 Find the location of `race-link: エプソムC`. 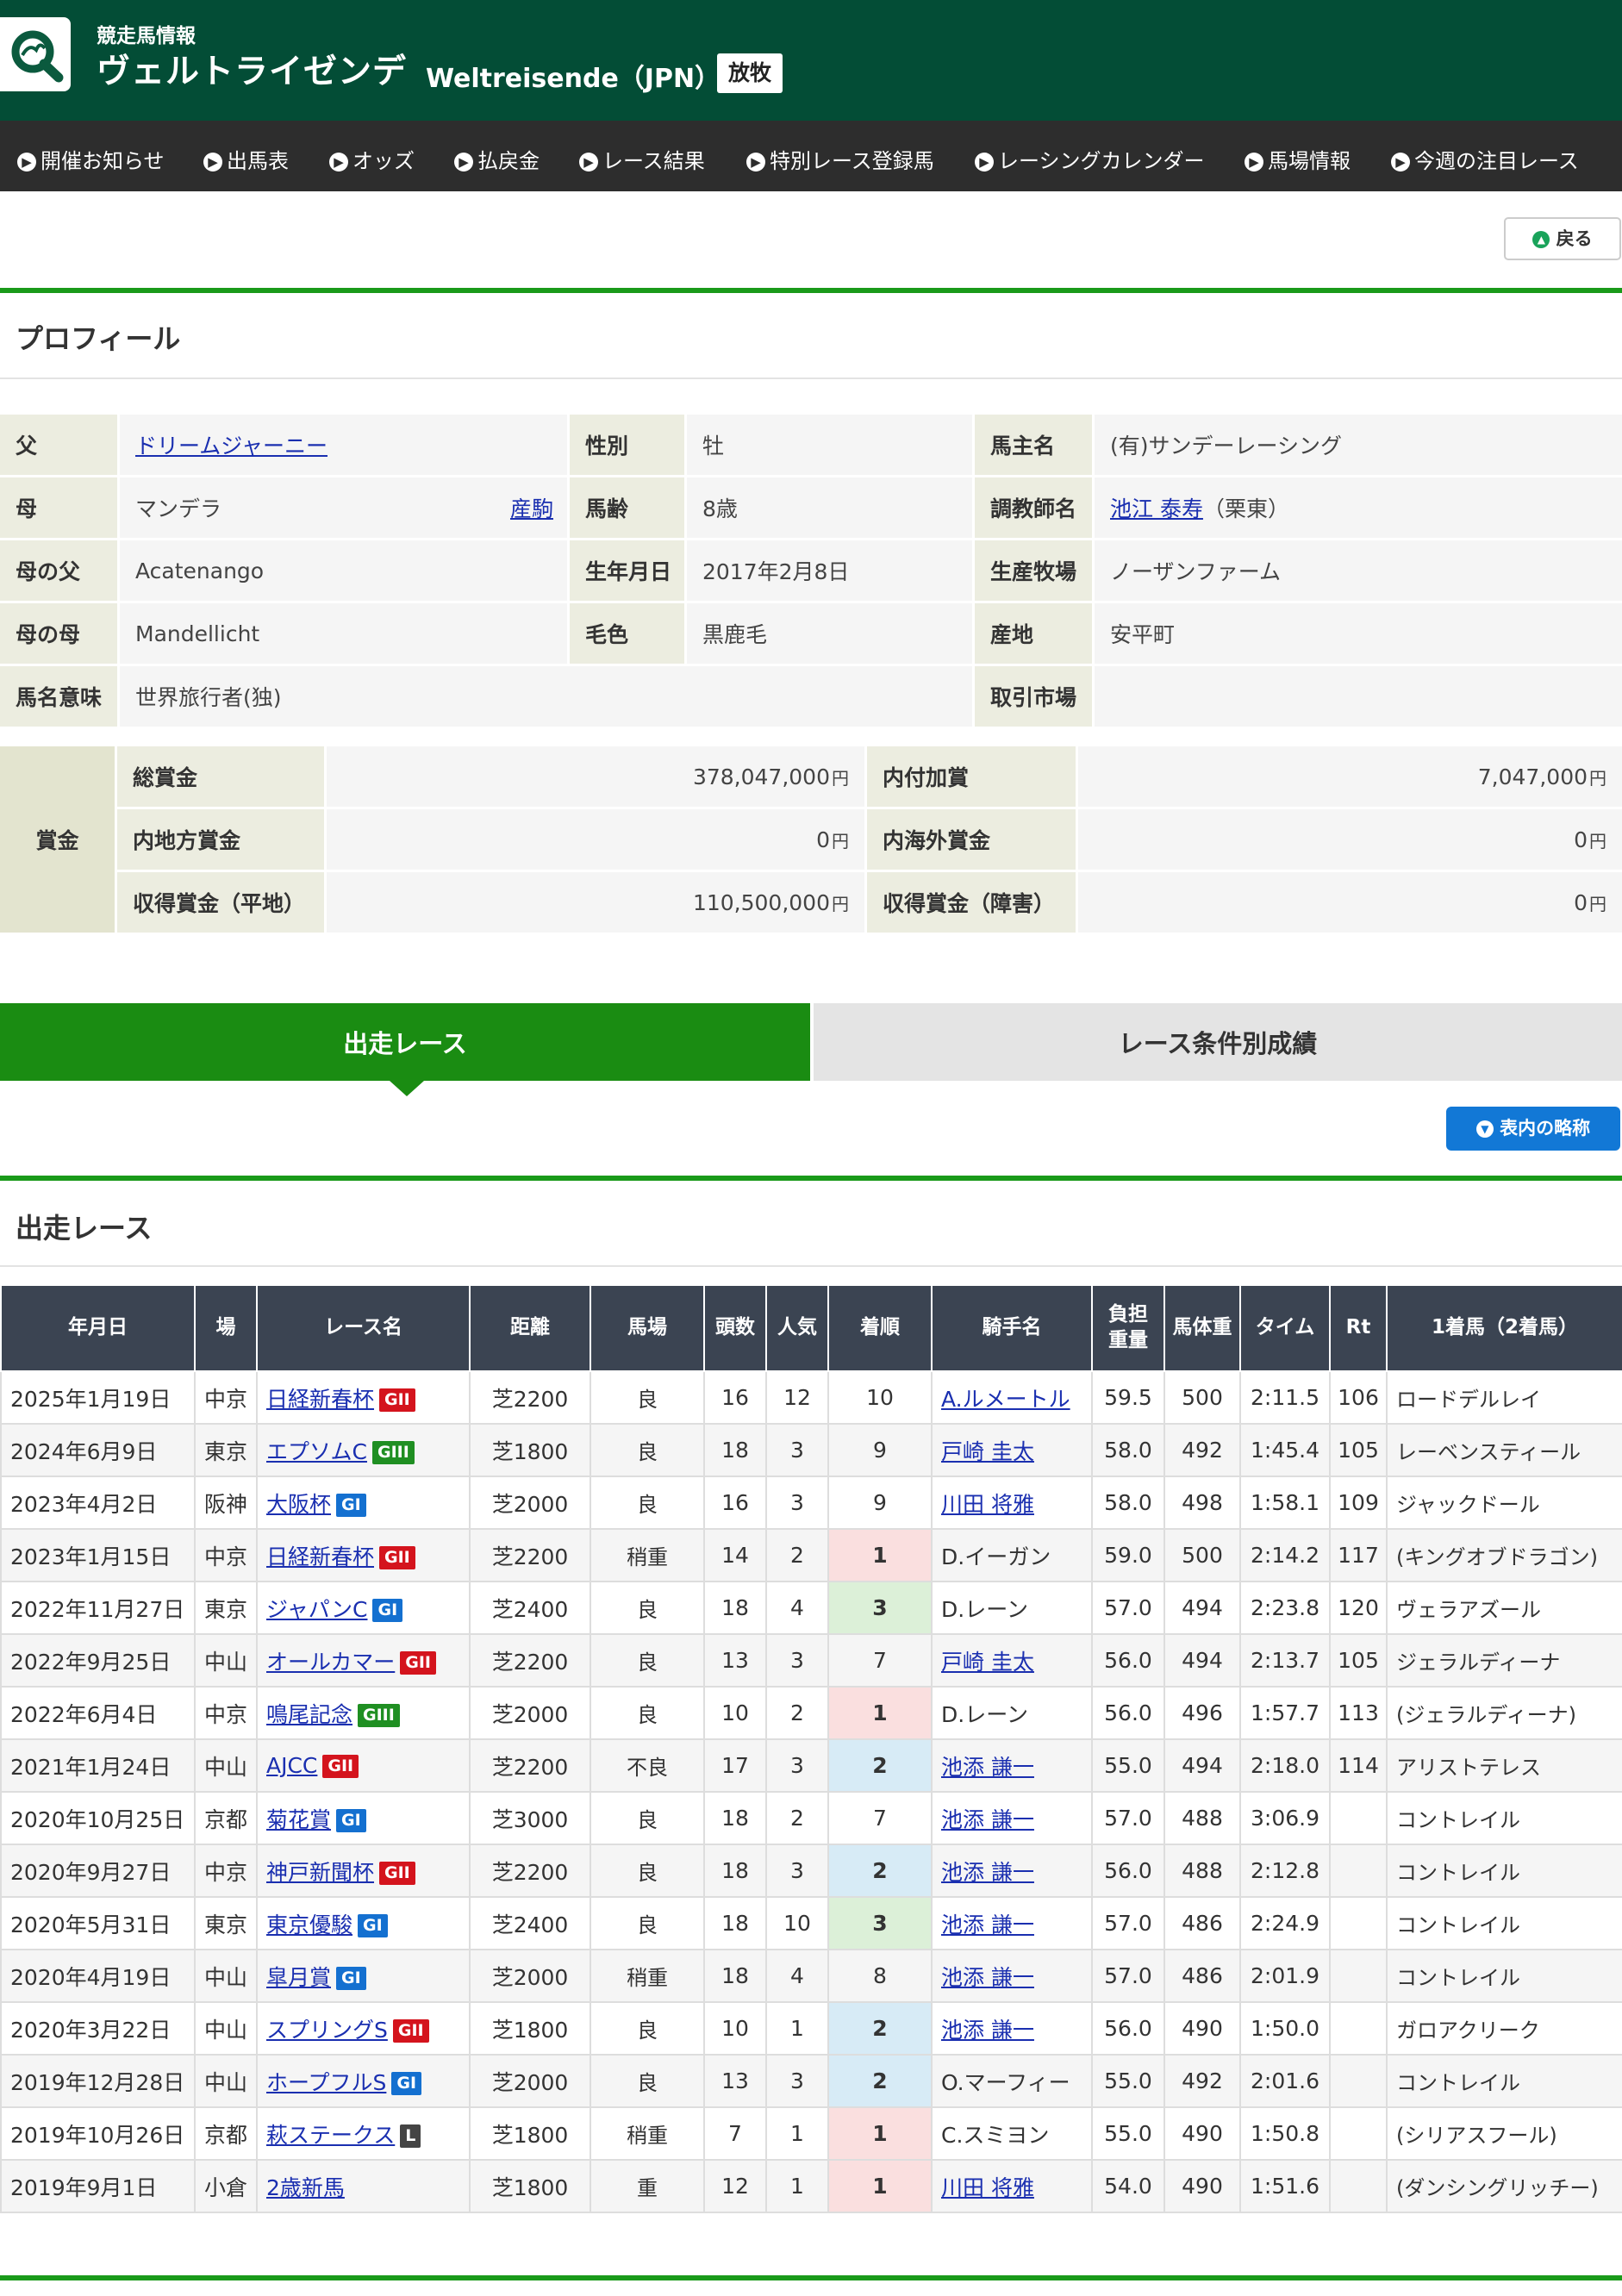

race-link: エプソムC is located at coordinates (316, 1451).